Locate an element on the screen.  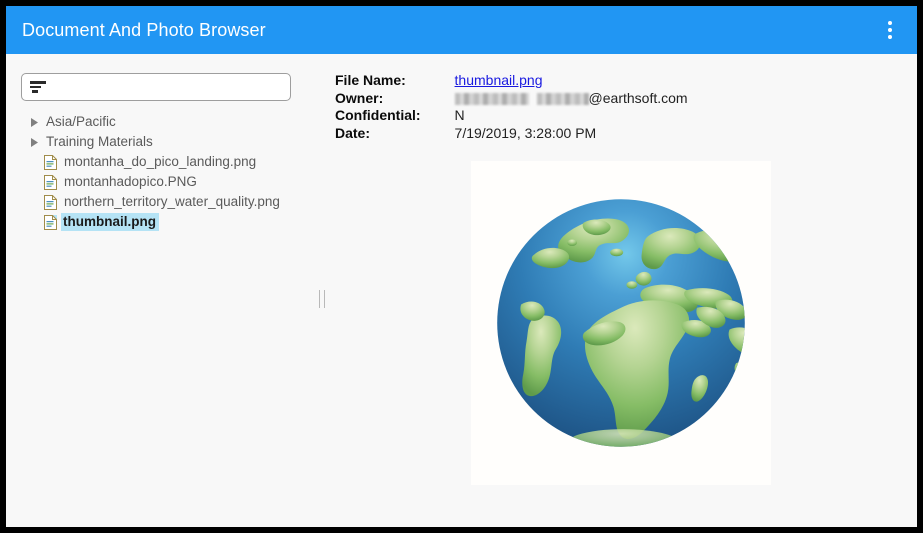
filter-field is located at coordinates (156, 87).